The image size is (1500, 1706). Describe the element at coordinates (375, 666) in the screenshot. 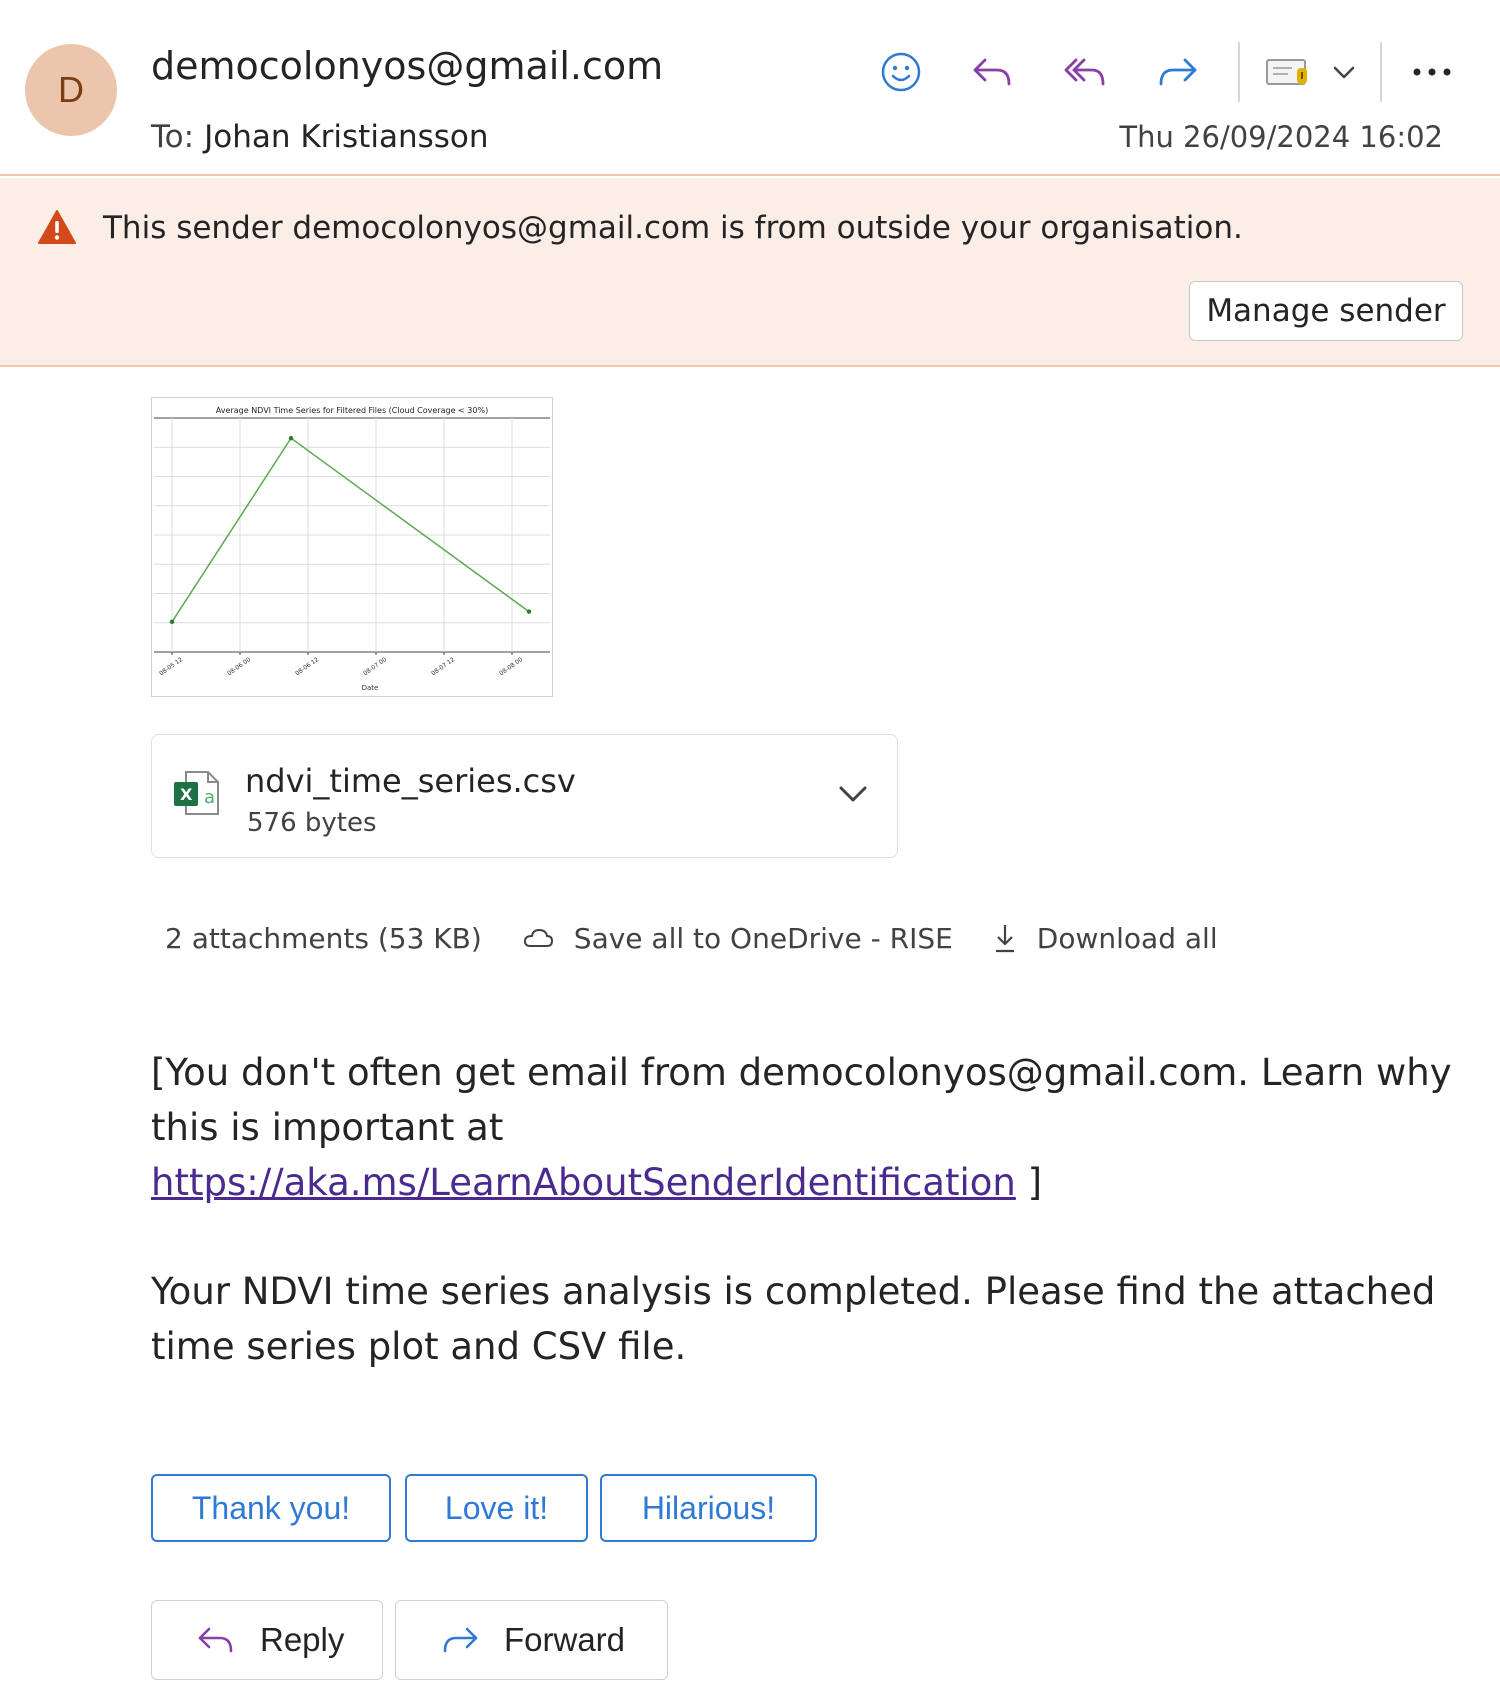

I see `x-tick-label: 08-07 00` at that location.